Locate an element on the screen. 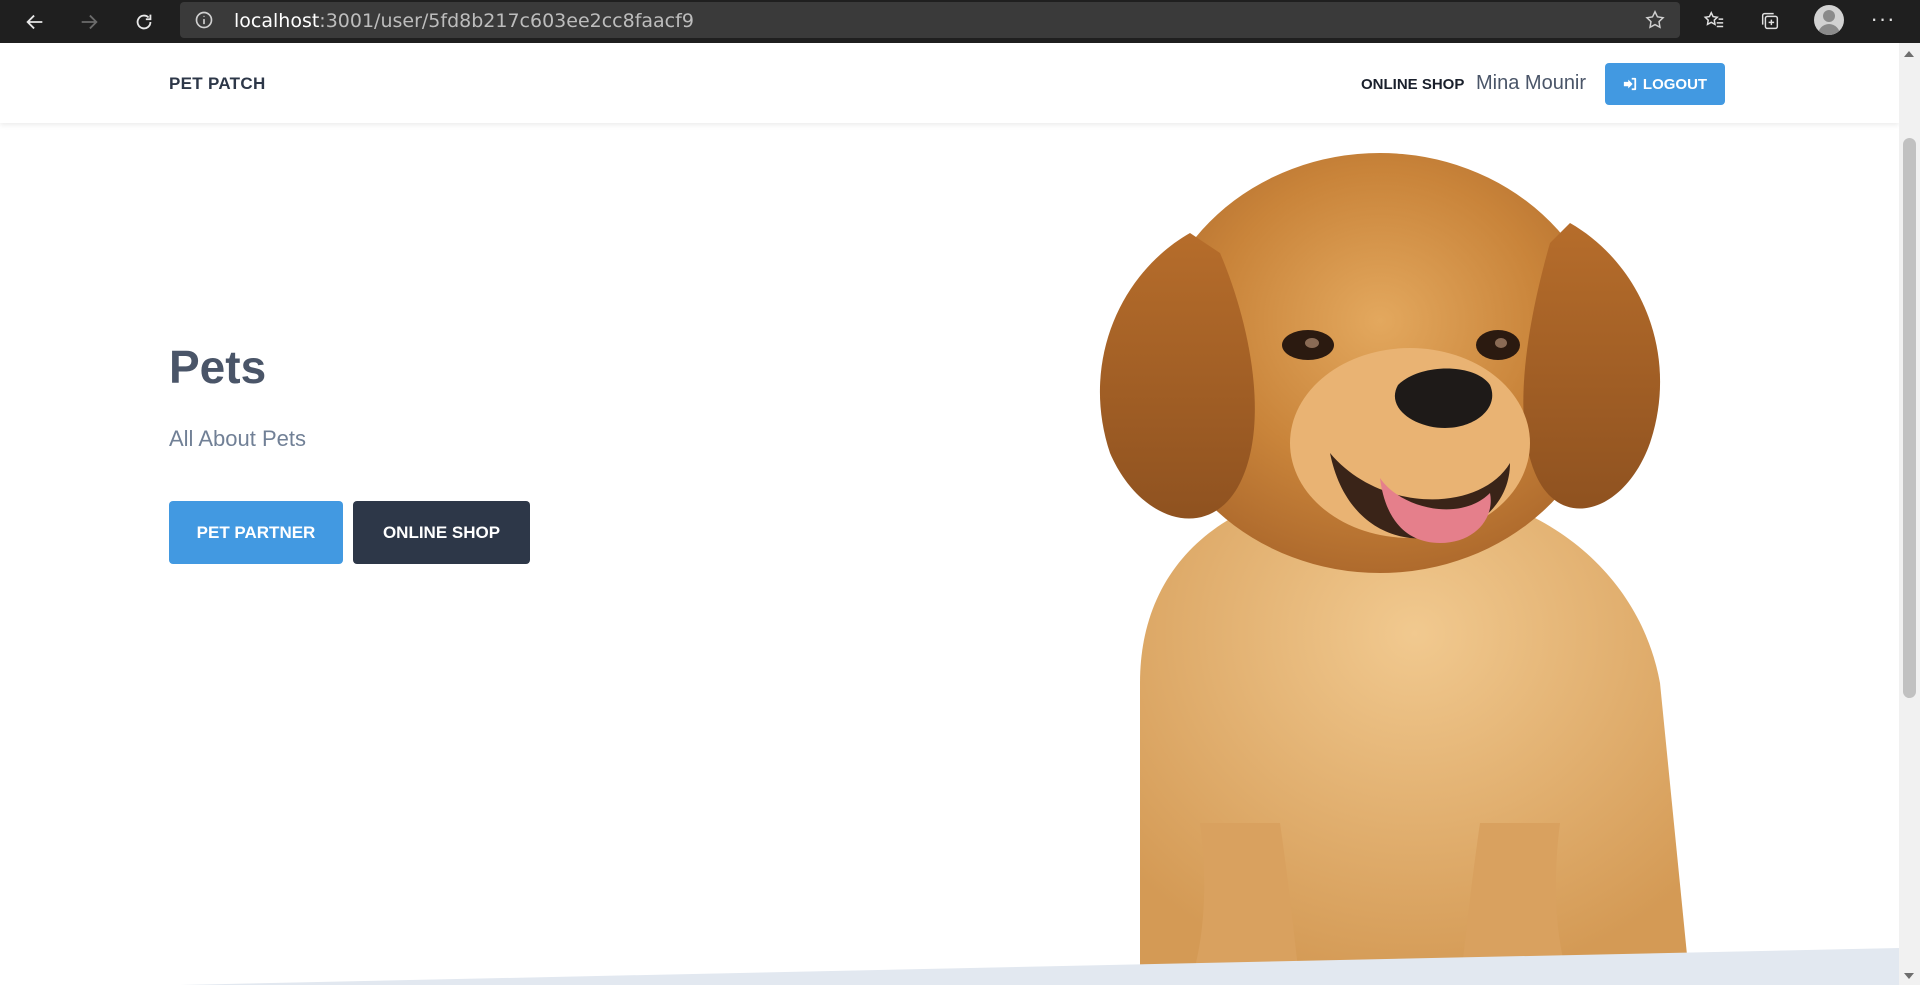 This screenshot has height=985, width=1920. sign-in-icon is located at coordinates (1630, 84).